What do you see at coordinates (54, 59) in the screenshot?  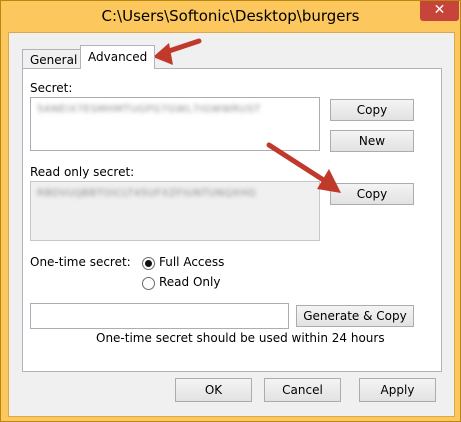 I see `tab-general: General` at bounding box center [54, 59].